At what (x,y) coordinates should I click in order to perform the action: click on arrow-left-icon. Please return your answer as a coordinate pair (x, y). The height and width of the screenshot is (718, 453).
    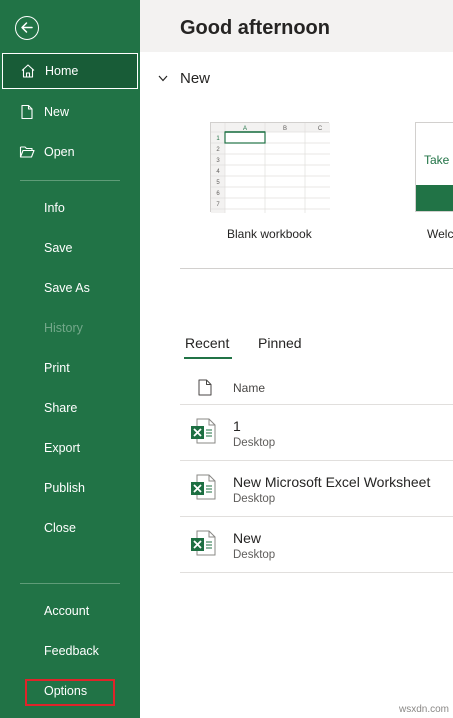
    Looking at the image, I should click on (27, 27).